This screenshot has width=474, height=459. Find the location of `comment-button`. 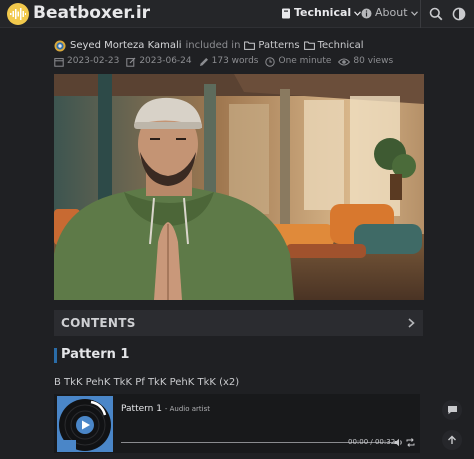

comment-button is located at coordinates (452, 410).